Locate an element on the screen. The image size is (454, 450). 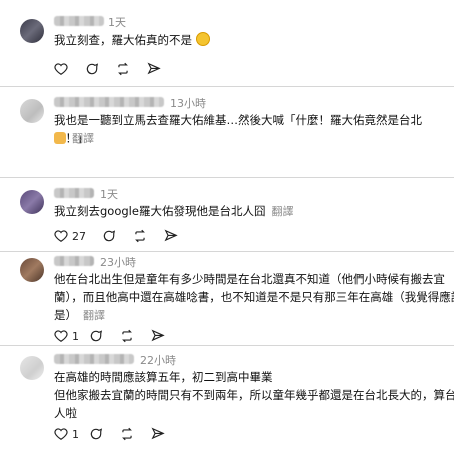
timestamp: 13小時 is located at coordinates (188, 103).